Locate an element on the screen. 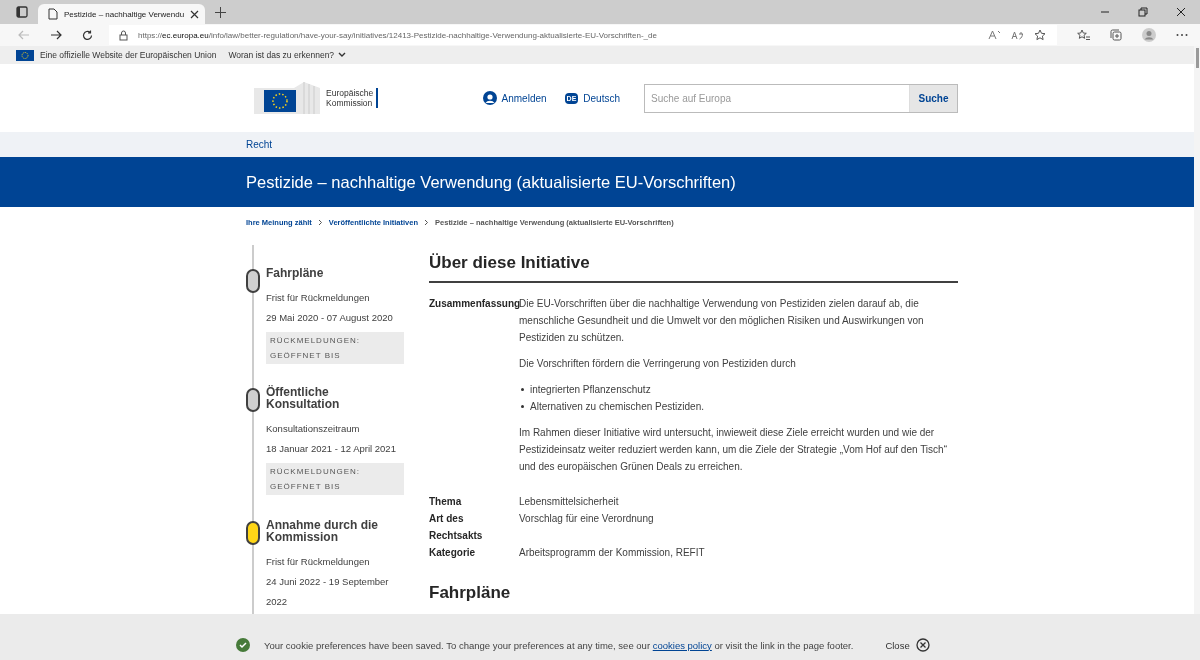 The height and width of the screenshot is (660, 1200). field-label: Thema is located at coordinates (446, 502).